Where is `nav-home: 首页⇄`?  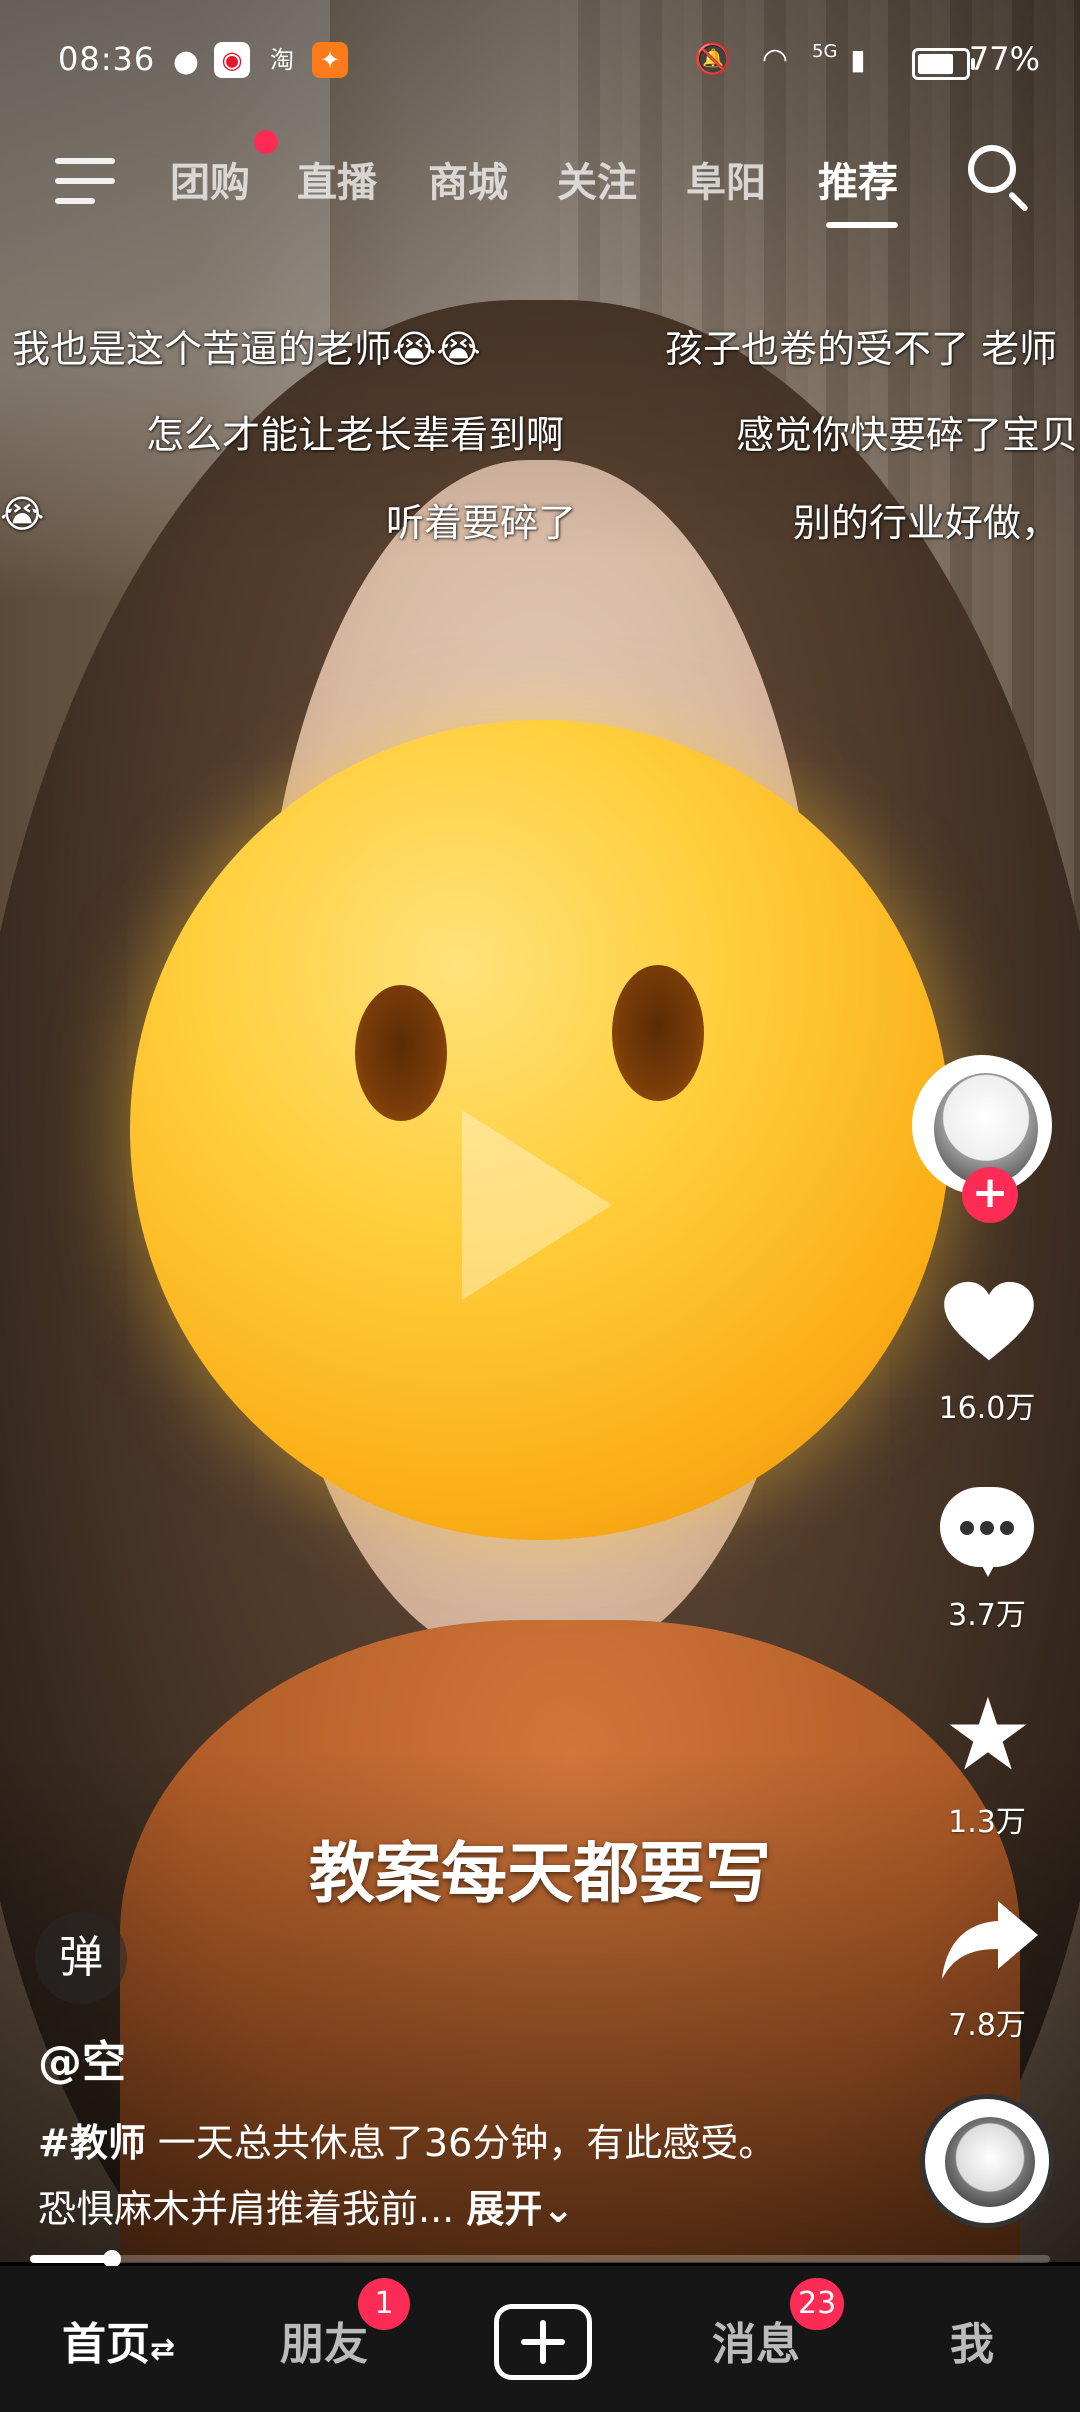
nav-home: 首页⇄ is located at coordinates (118, 2340).